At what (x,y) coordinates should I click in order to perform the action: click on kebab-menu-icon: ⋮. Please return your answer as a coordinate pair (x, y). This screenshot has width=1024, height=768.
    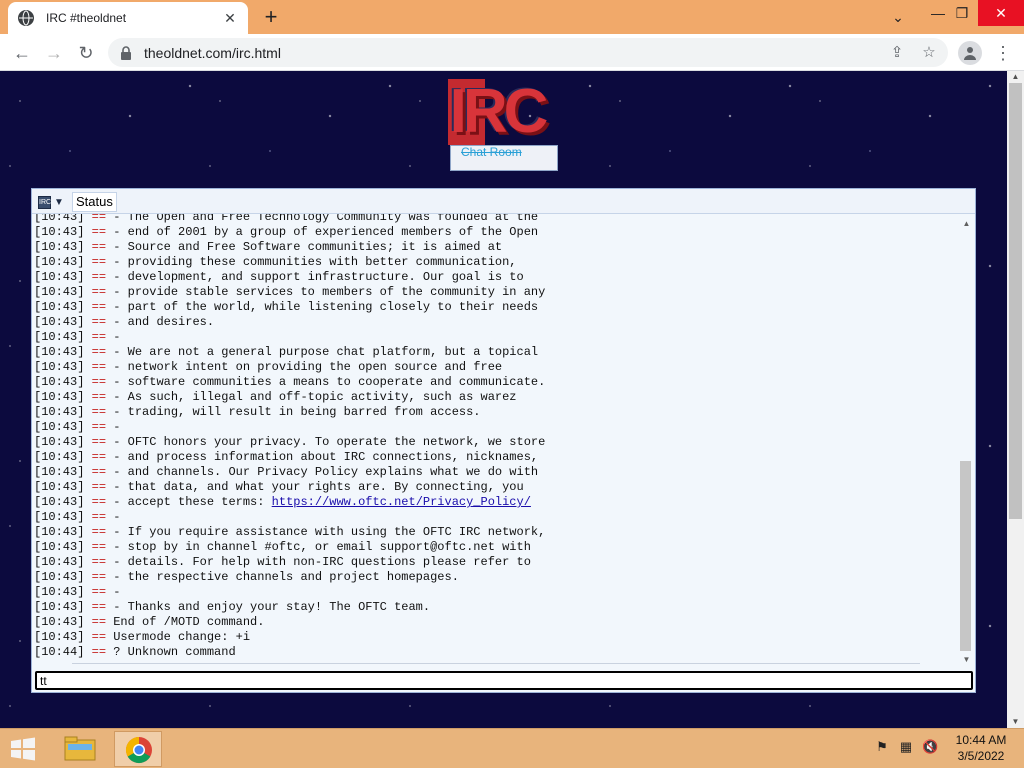
    Looking at the image, I should click on (1003, 53).